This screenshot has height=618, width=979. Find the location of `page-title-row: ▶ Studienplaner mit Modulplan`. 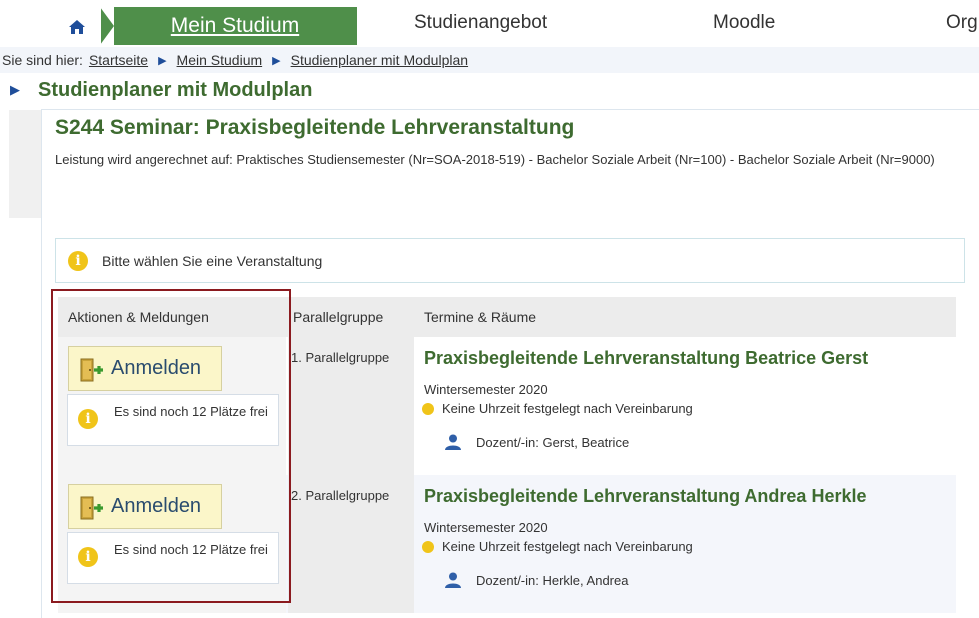

page-title-row: ▶ Studienplaner mit Modulplan is located at coordinates (489, 90).